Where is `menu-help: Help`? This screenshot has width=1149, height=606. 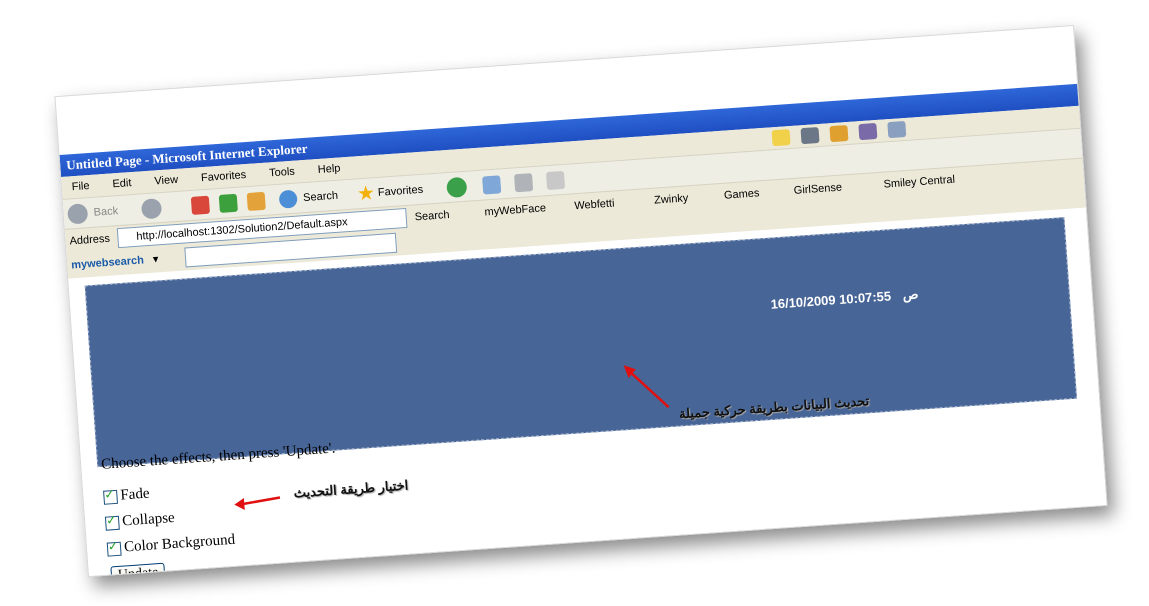
menu-help: Help is located at coordinates (328, 169).